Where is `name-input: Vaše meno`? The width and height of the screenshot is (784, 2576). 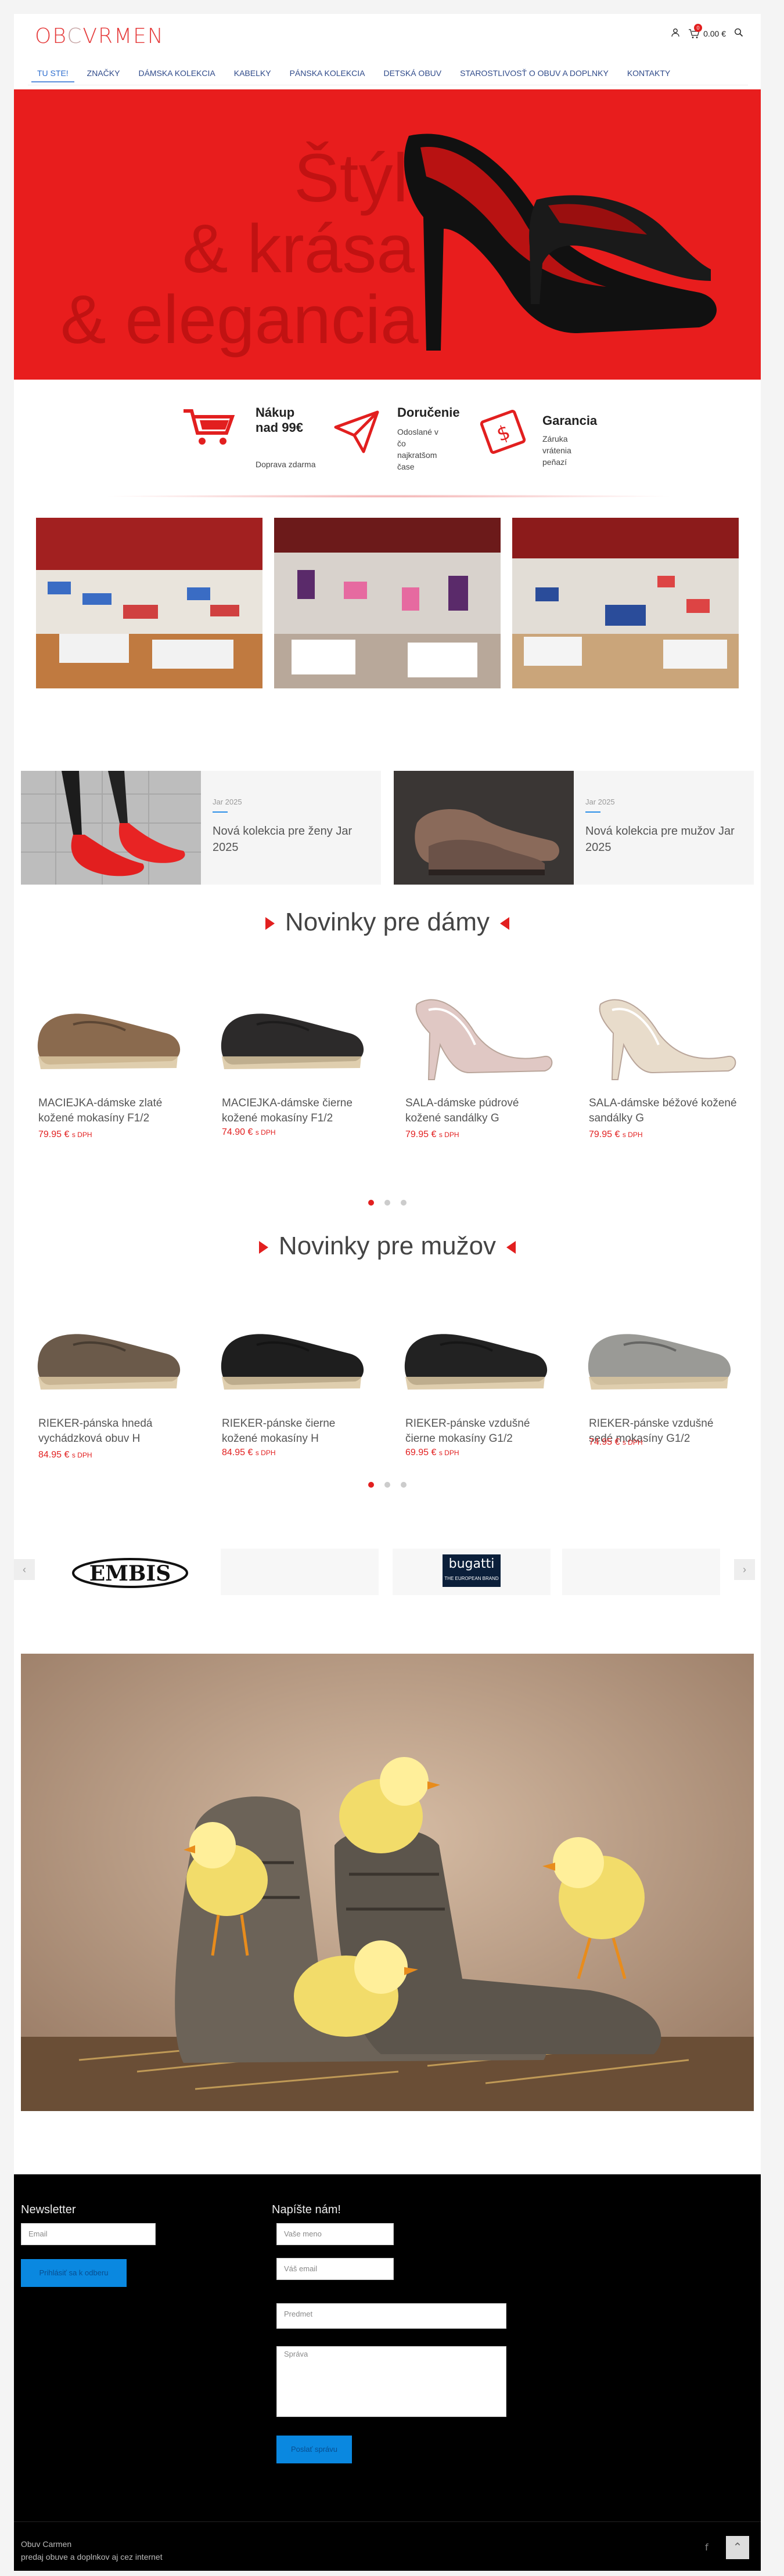
name-input: Vaše meno is located at coordinates (335, 2234).